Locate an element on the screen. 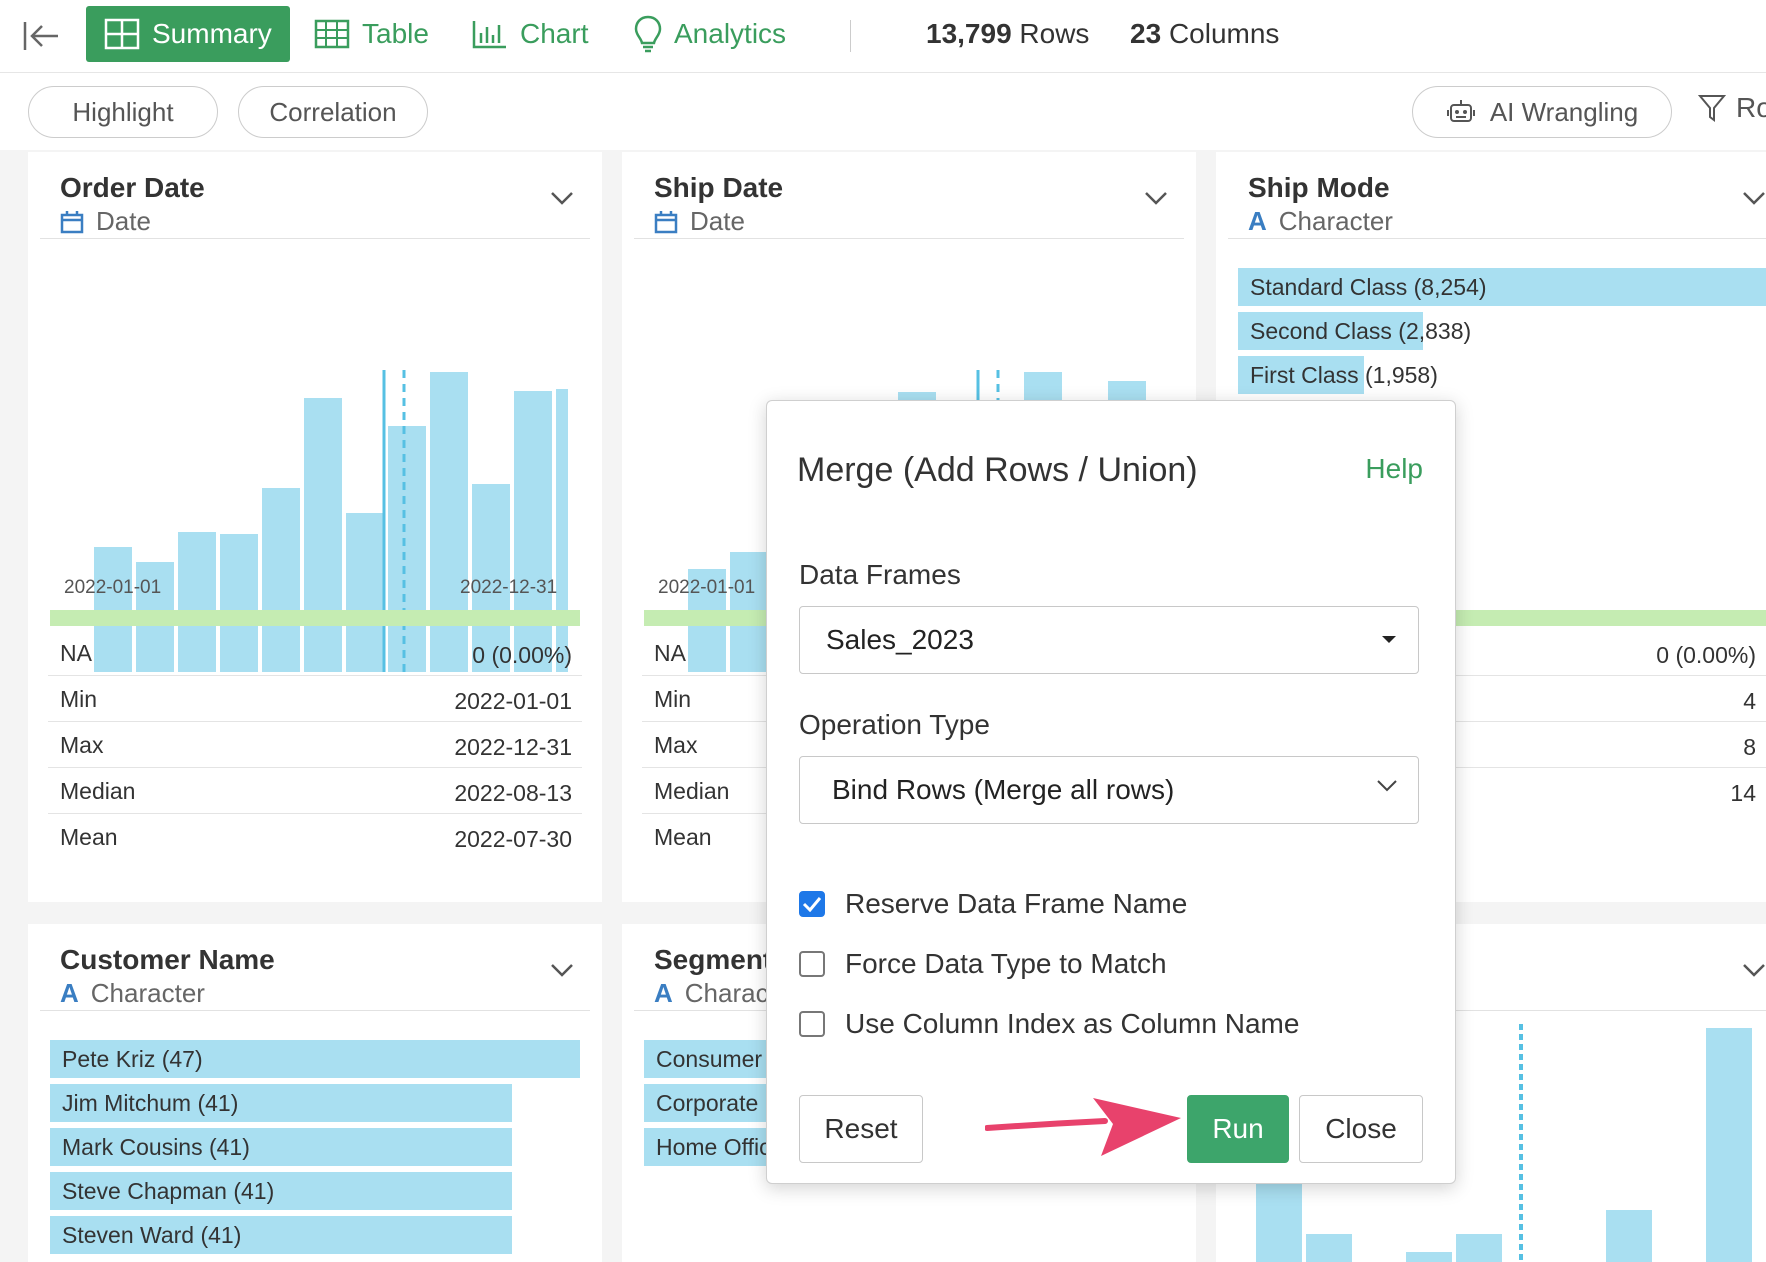 The image size is (1766, 1262). checkmark-icon is located at coordinates (812, 904).